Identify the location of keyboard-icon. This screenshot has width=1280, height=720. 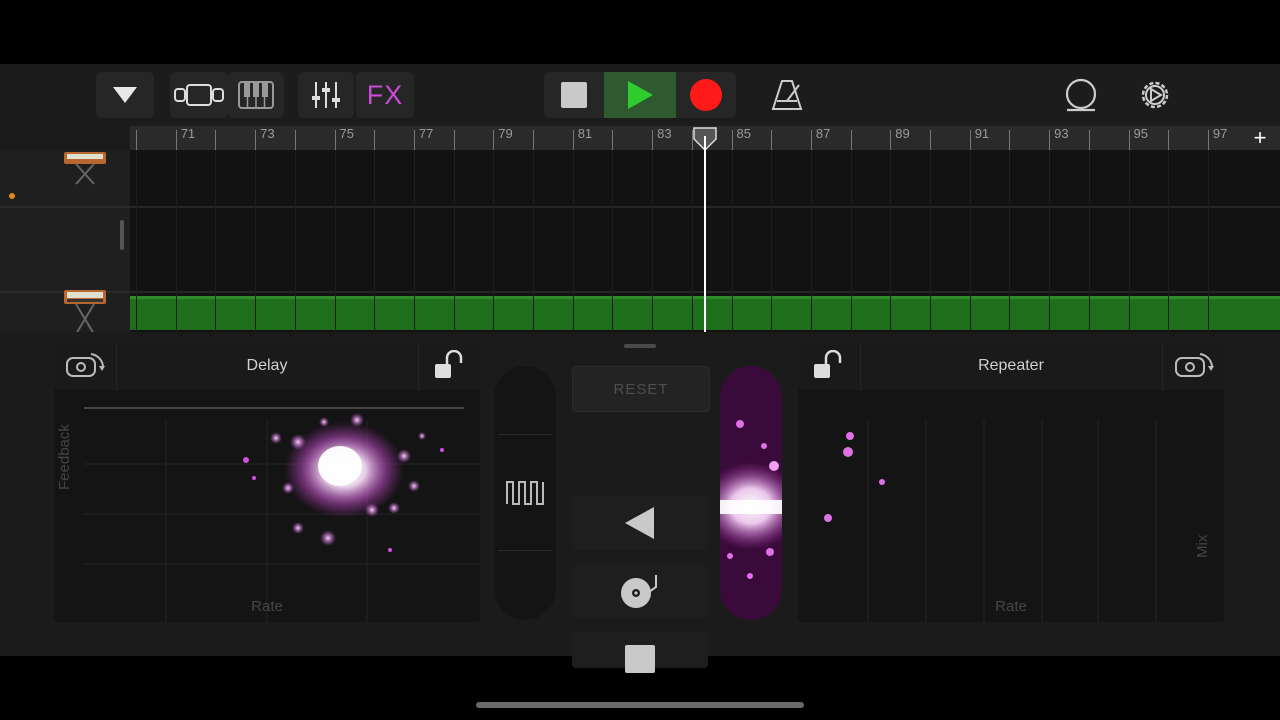
(256, 95).